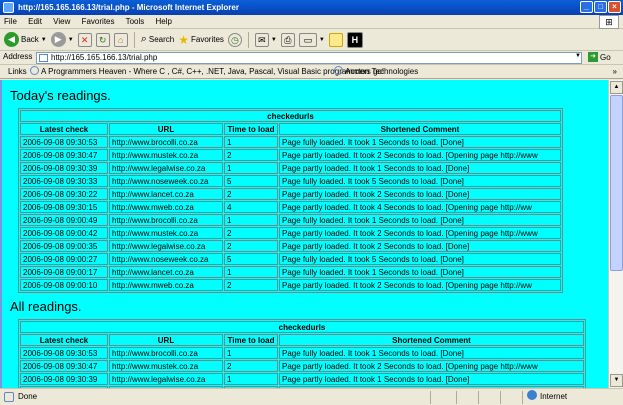 The height and width of the screenshot is (405, 623). I want to click on links-more-chevron: », so click(615, 72).